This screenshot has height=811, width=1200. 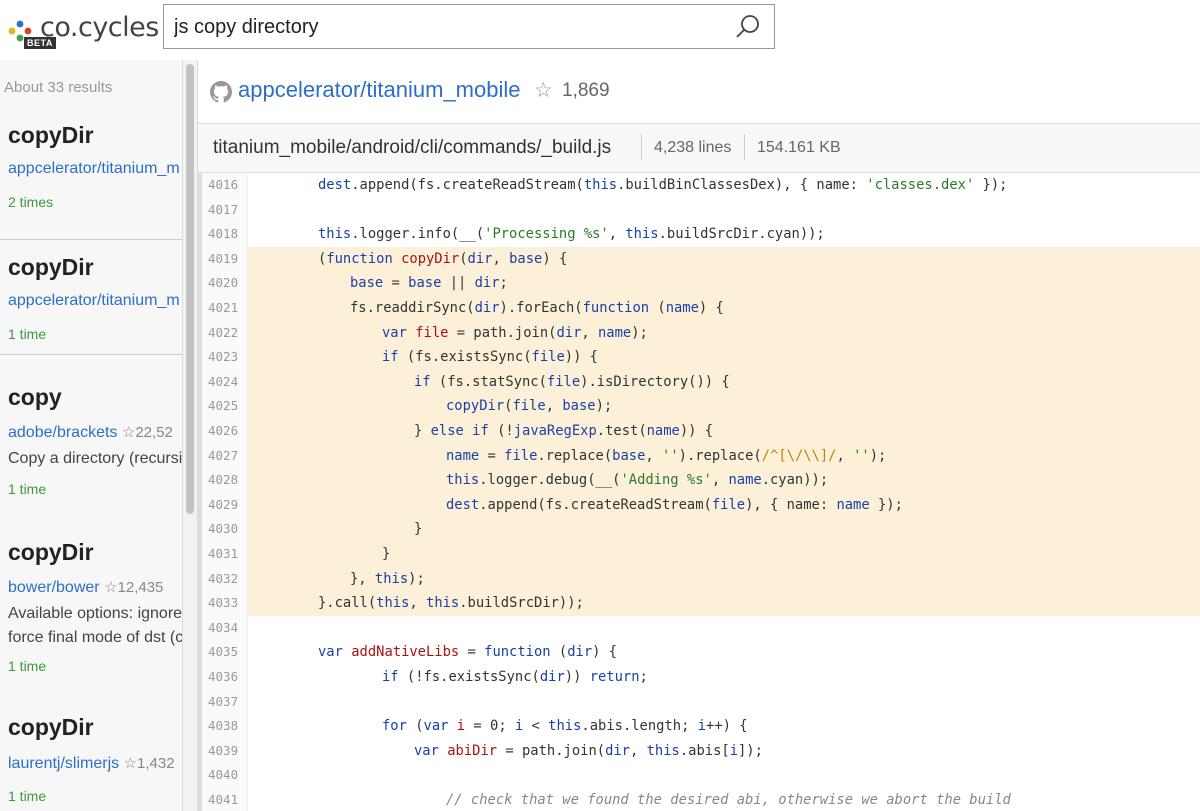 What do you see at coordinates (225, 603) in the screenshot?
I see `line-number: 4033` at bounding box center [225, 603].